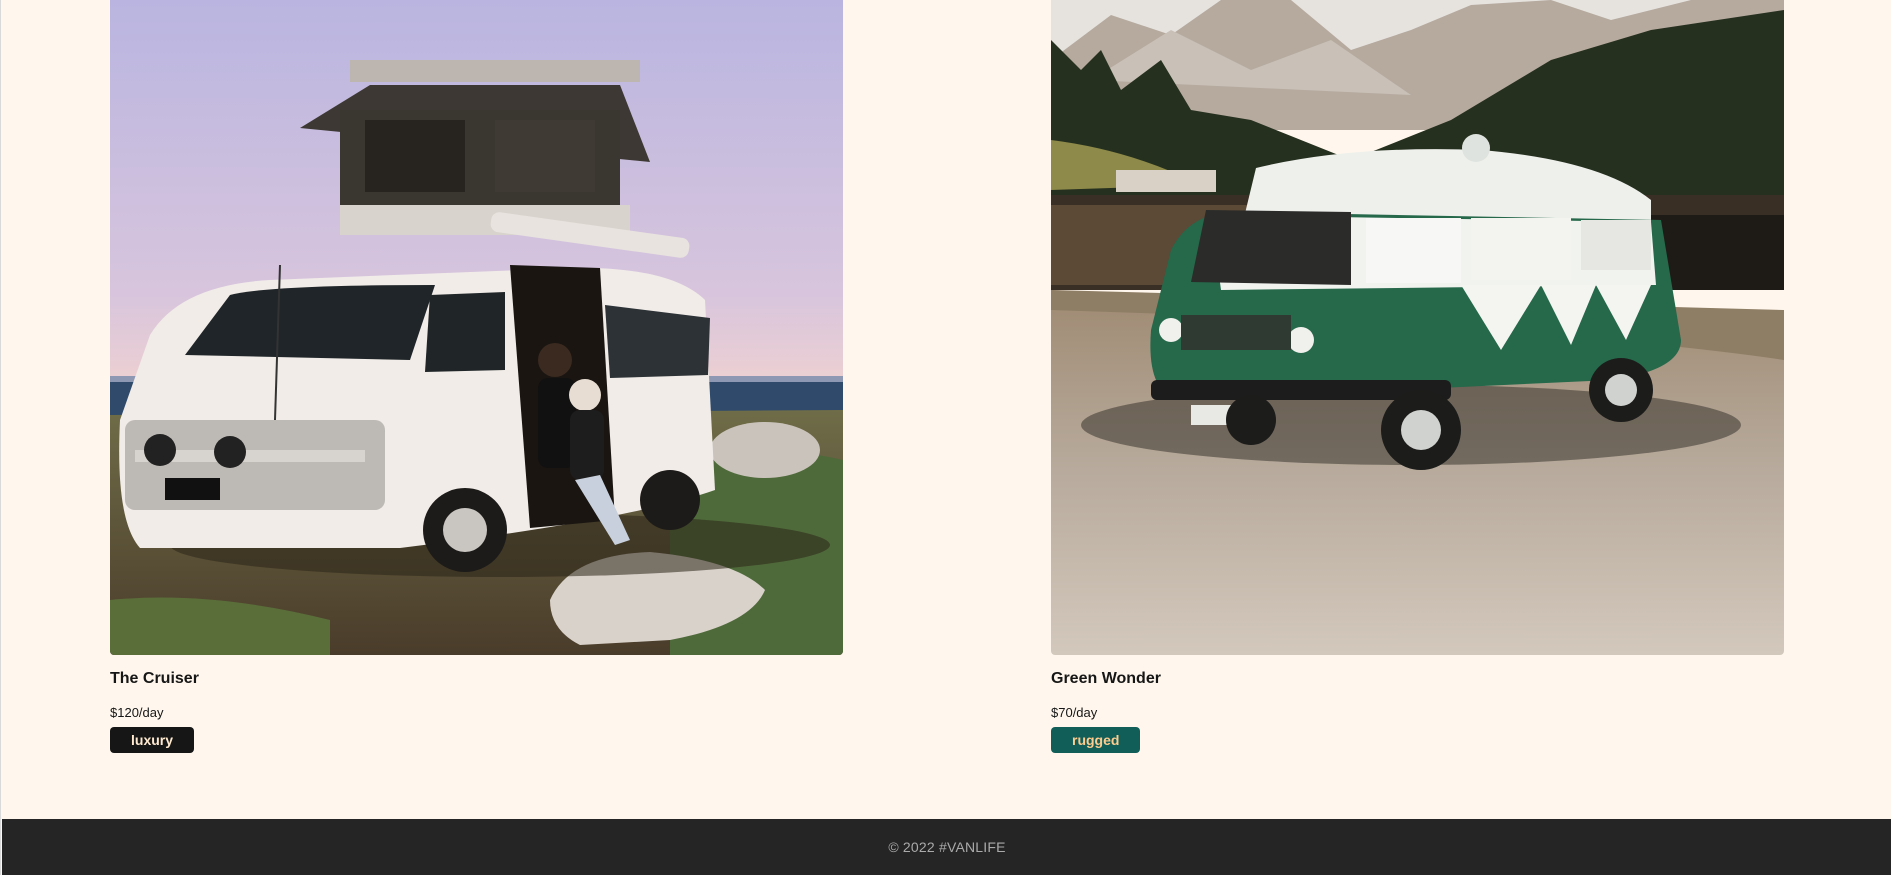 This screenshot has height=875, width=1891. I want to click on van-price: $120/day, so click(137, 712).